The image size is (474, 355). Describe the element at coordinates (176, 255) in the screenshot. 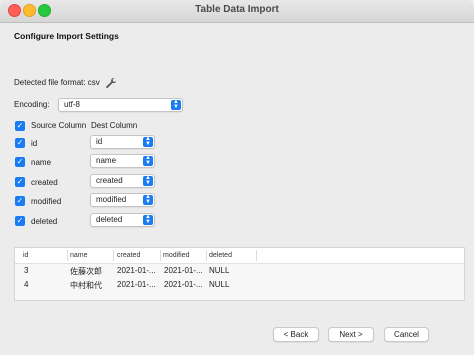

I see `preview-header-cell: modified` at that location.